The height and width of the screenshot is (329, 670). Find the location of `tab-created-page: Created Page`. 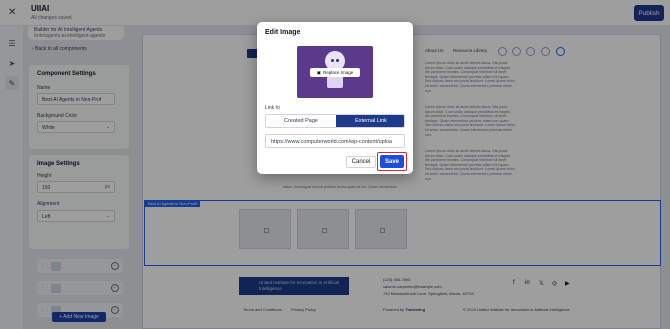

tab-created-page: Created Page is located at coordinates (301, 121).